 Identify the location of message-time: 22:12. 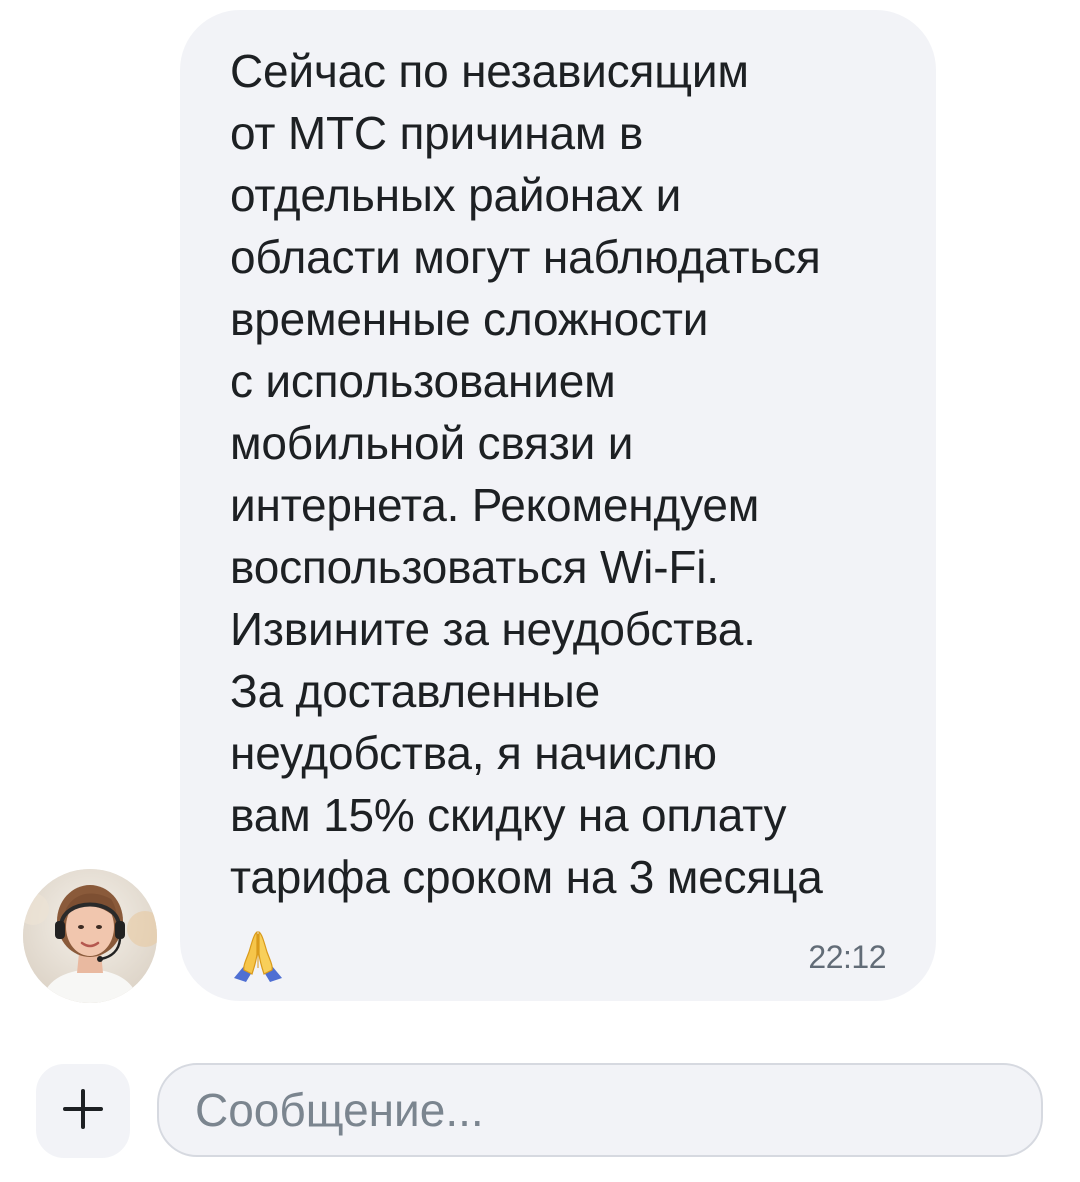
(847, 957).